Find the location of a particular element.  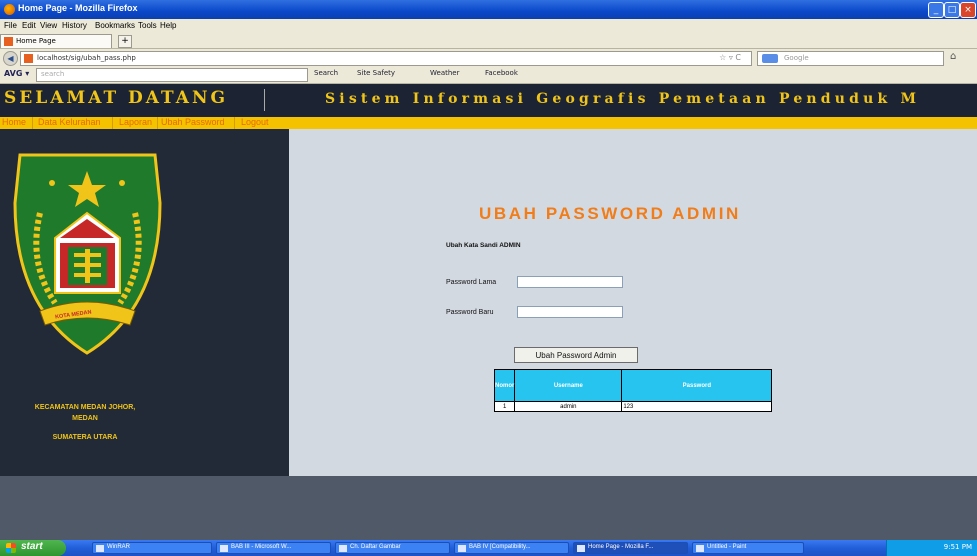

windows-logo-icon is located at coordinates (11, 548).